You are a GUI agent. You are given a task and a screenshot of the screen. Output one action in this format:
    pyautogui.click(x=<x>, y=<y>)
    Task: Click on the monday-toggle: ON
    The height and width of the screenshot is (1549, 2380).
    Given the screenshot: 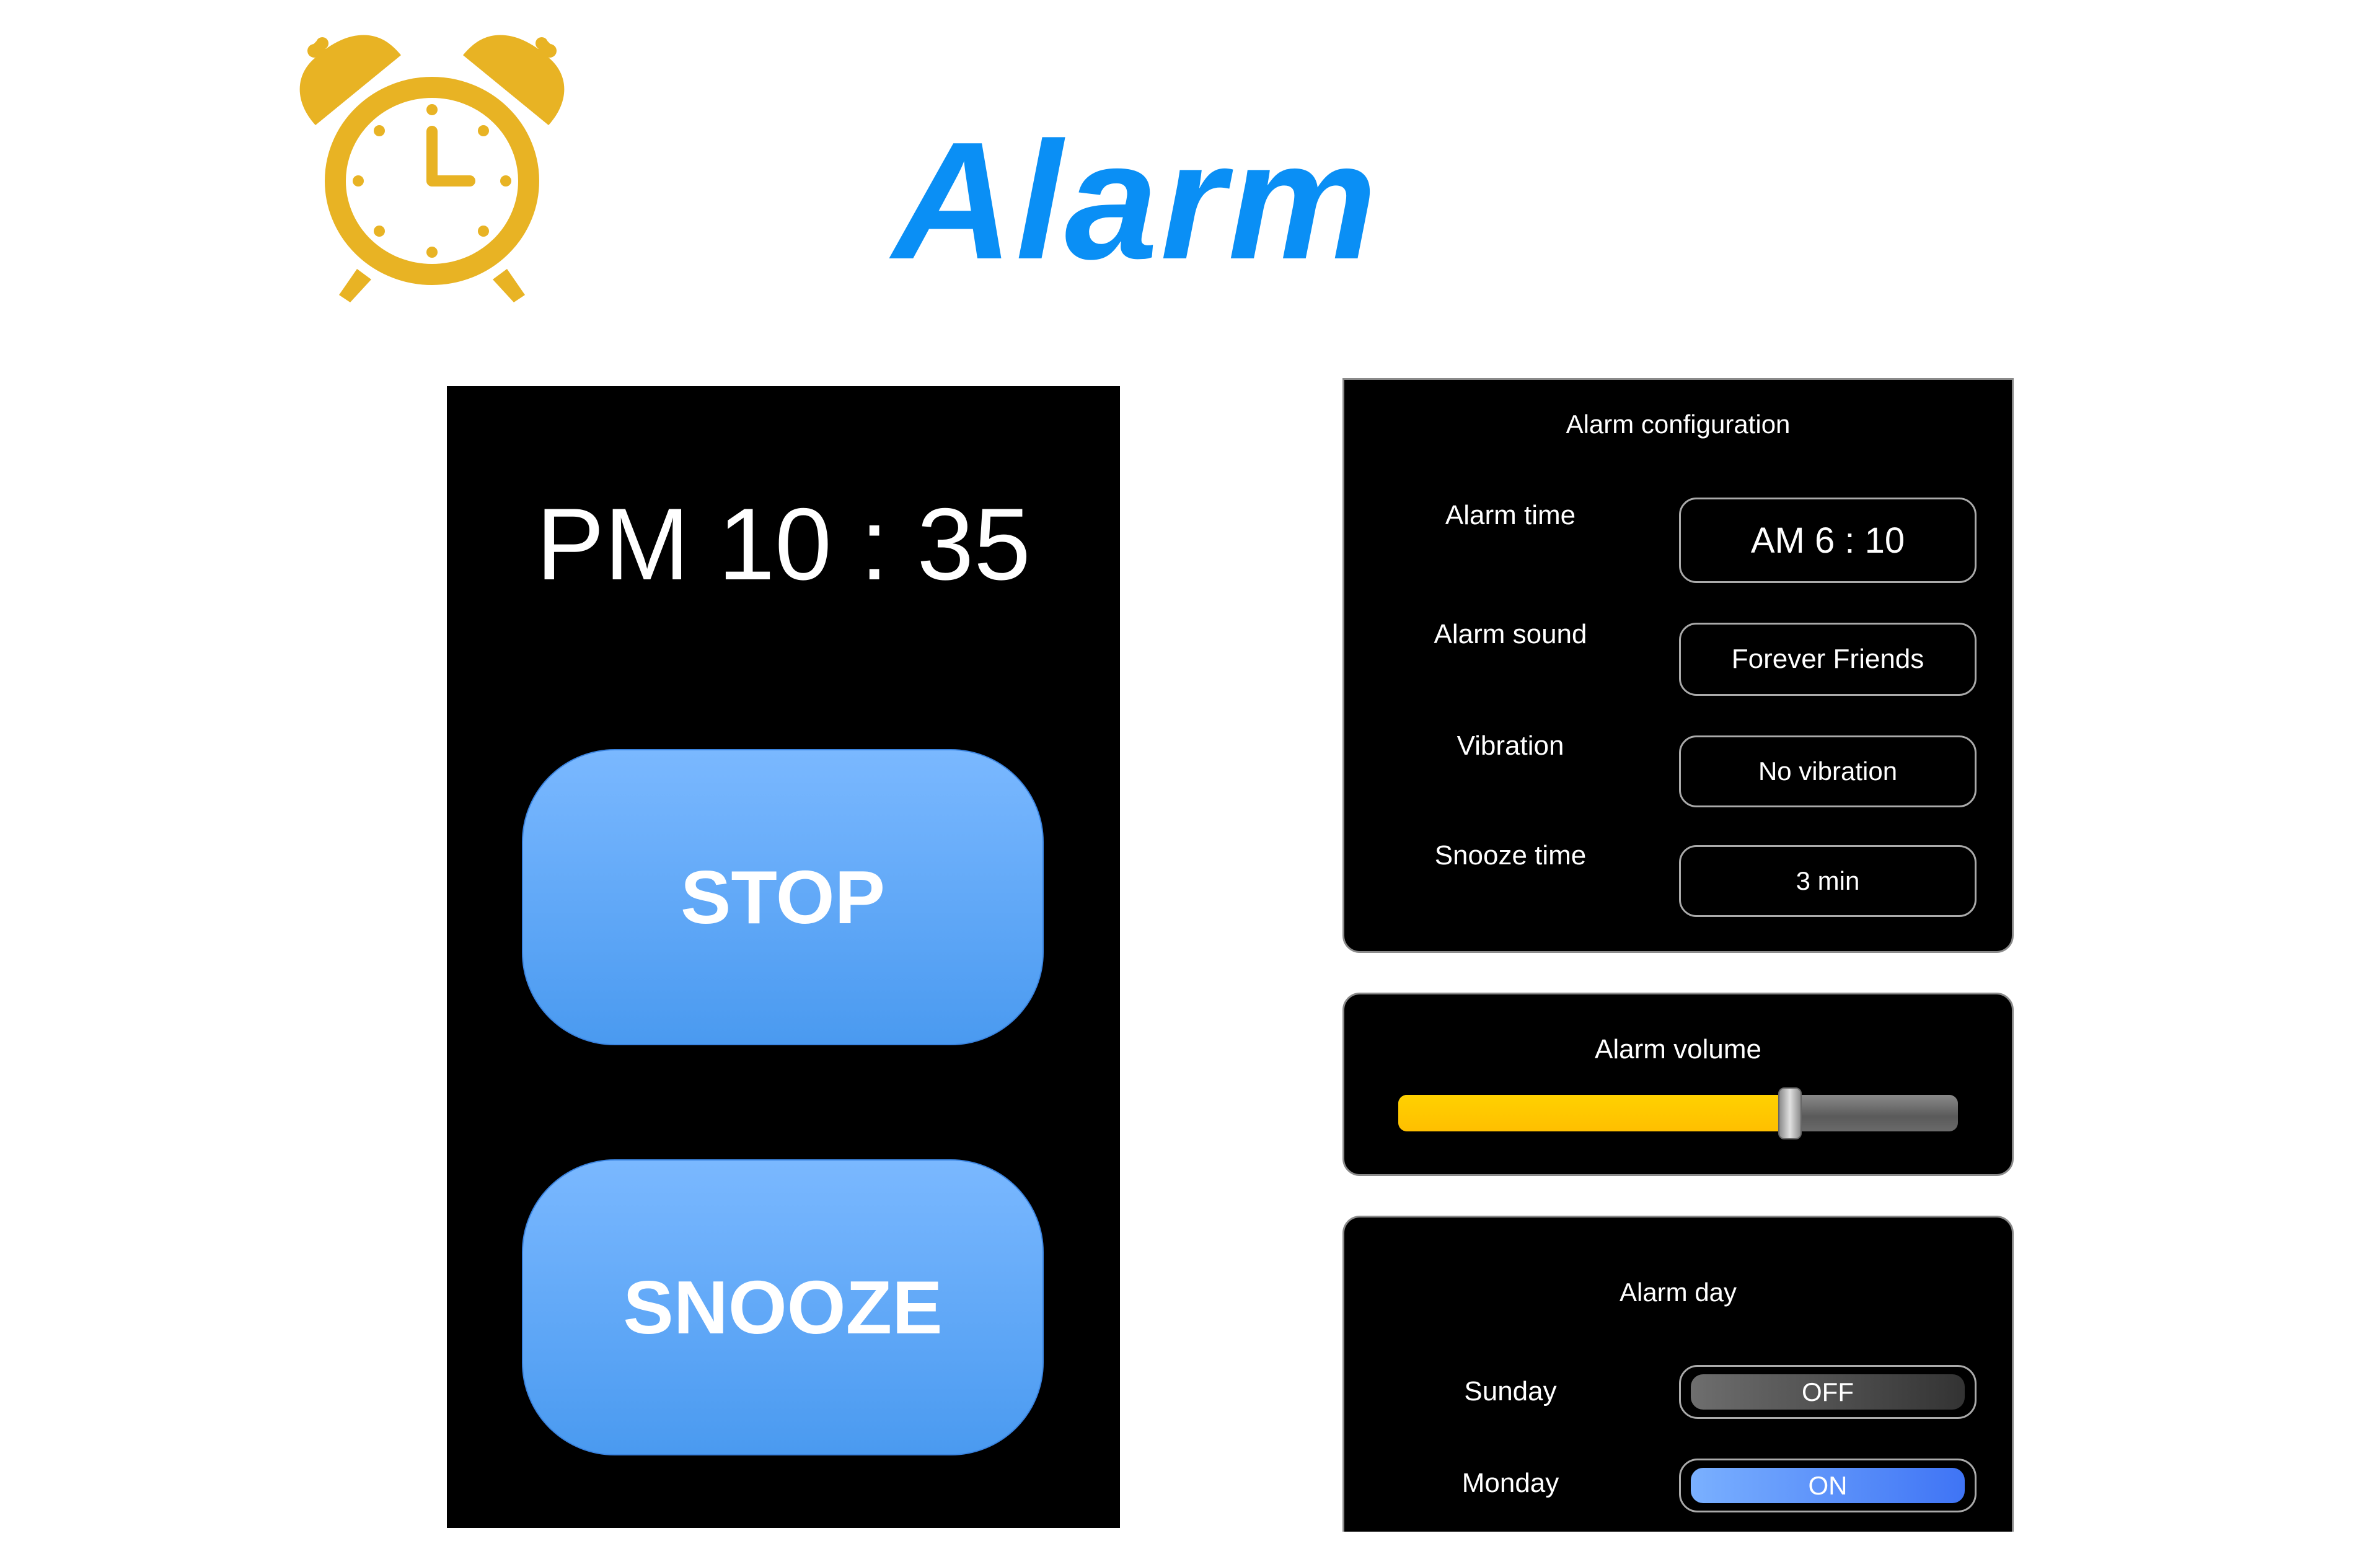 What is the action you would take?
    pyautogui.click(x=1828, y=1485)
    